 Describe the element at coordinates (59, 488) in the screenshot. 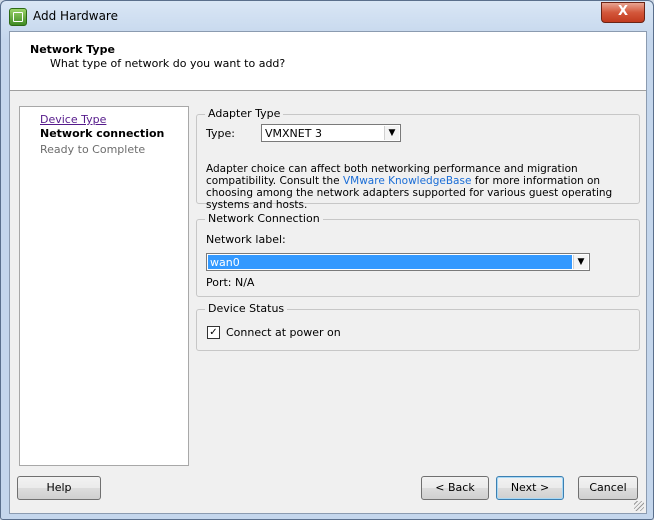

I see `help-button: Help` at that location.